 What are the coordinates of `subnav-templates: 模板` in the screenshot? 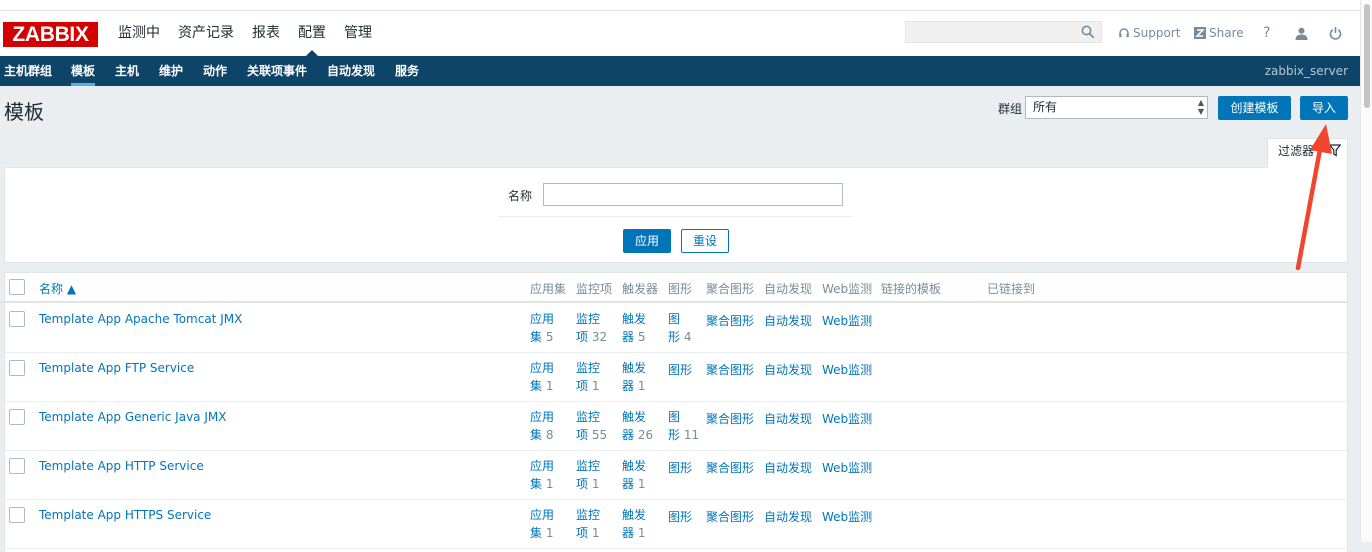 It's located at (83, 71).